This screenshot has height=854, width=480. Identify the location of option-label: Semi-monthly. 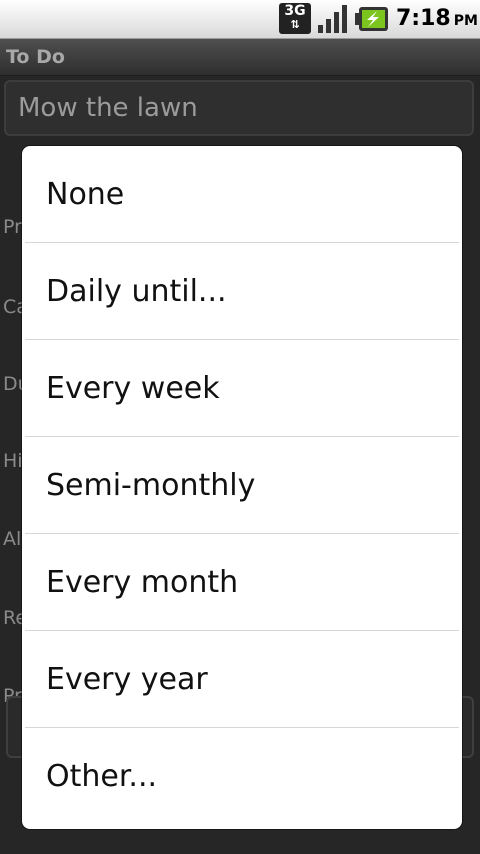
(151, 485).